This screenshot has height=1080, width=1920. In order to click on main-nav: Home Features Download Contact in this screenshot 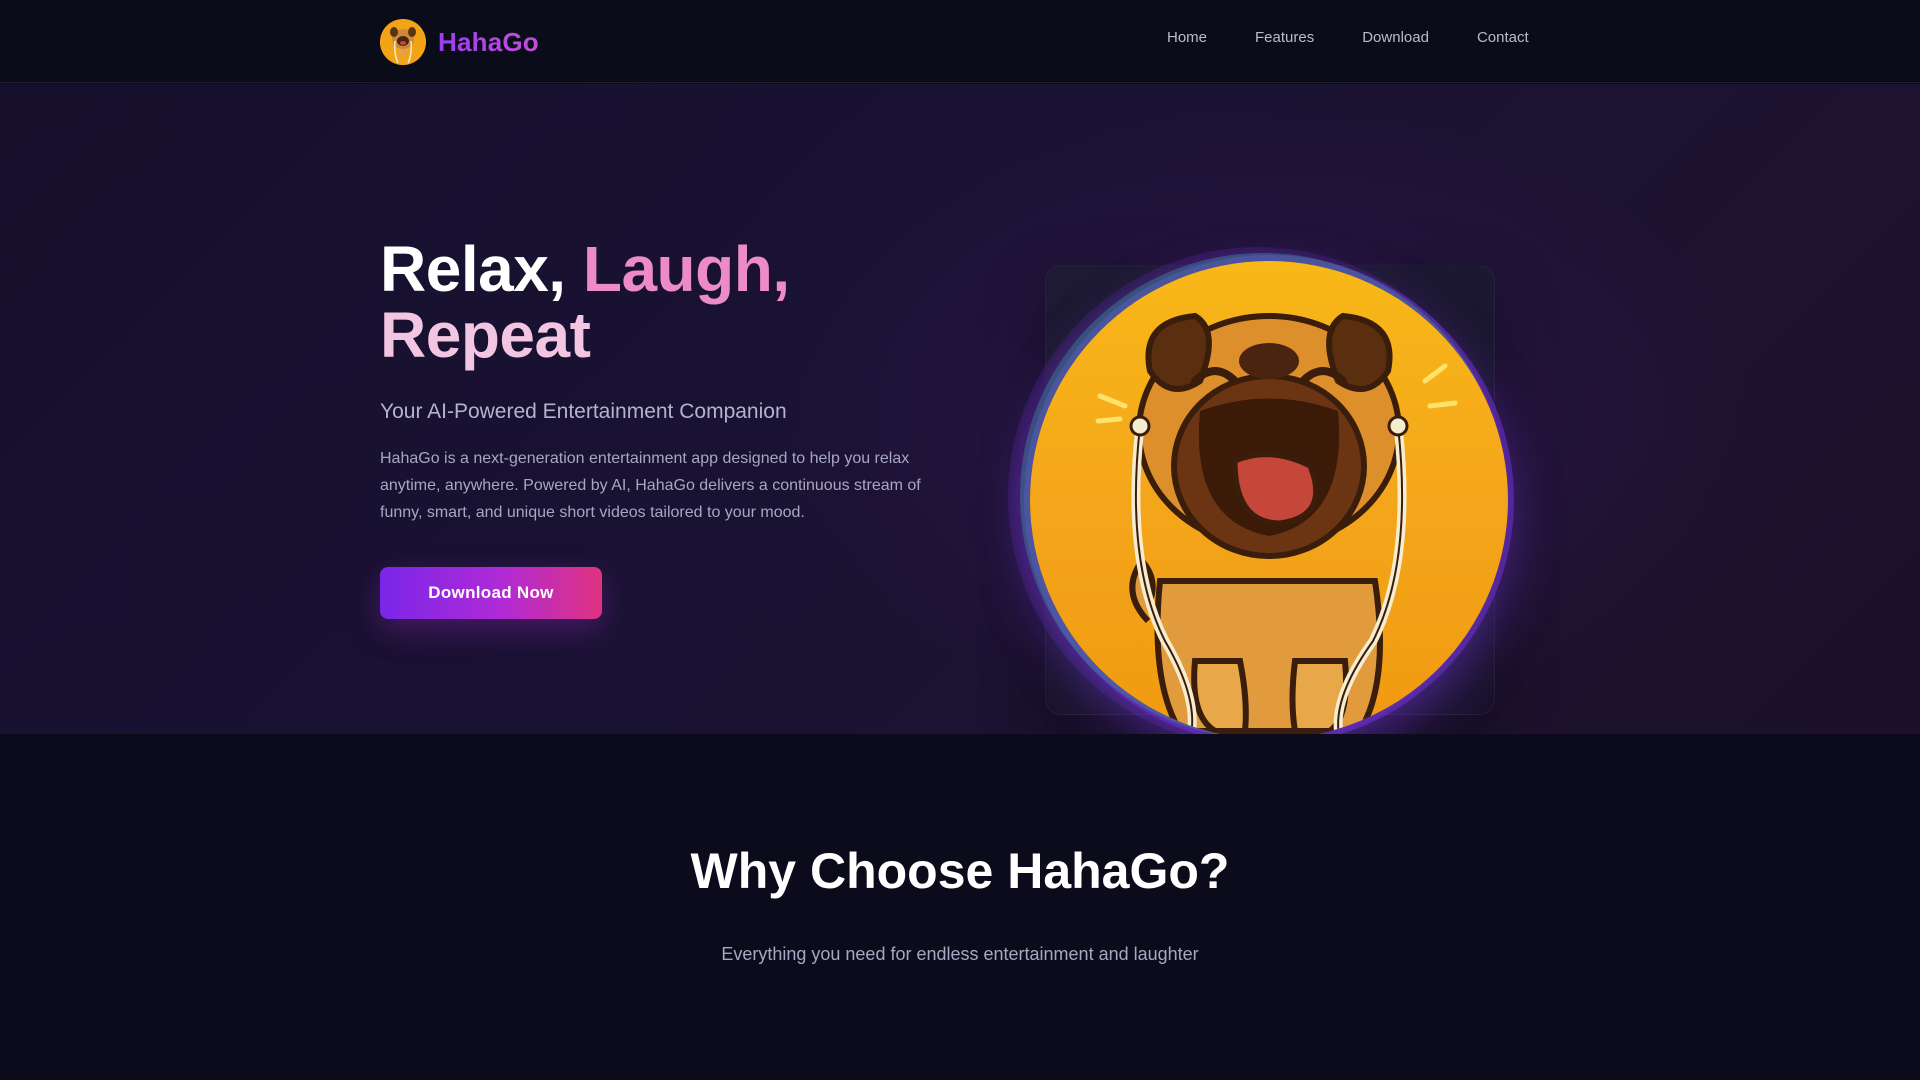, I will do `click(1348, 37)`.